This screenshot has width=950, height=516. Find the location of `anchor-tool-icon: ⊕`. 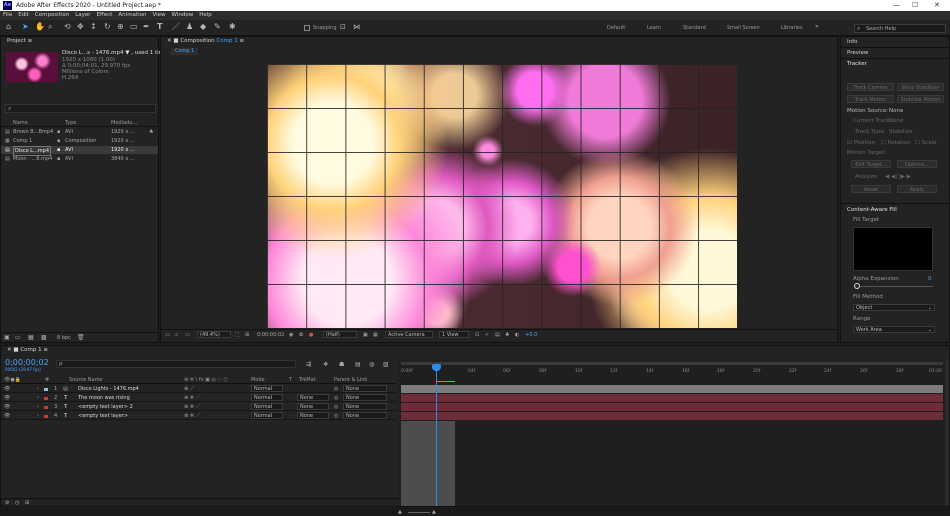

anchor-tool-icon: ⊕ is located at coordinates (120, 27).